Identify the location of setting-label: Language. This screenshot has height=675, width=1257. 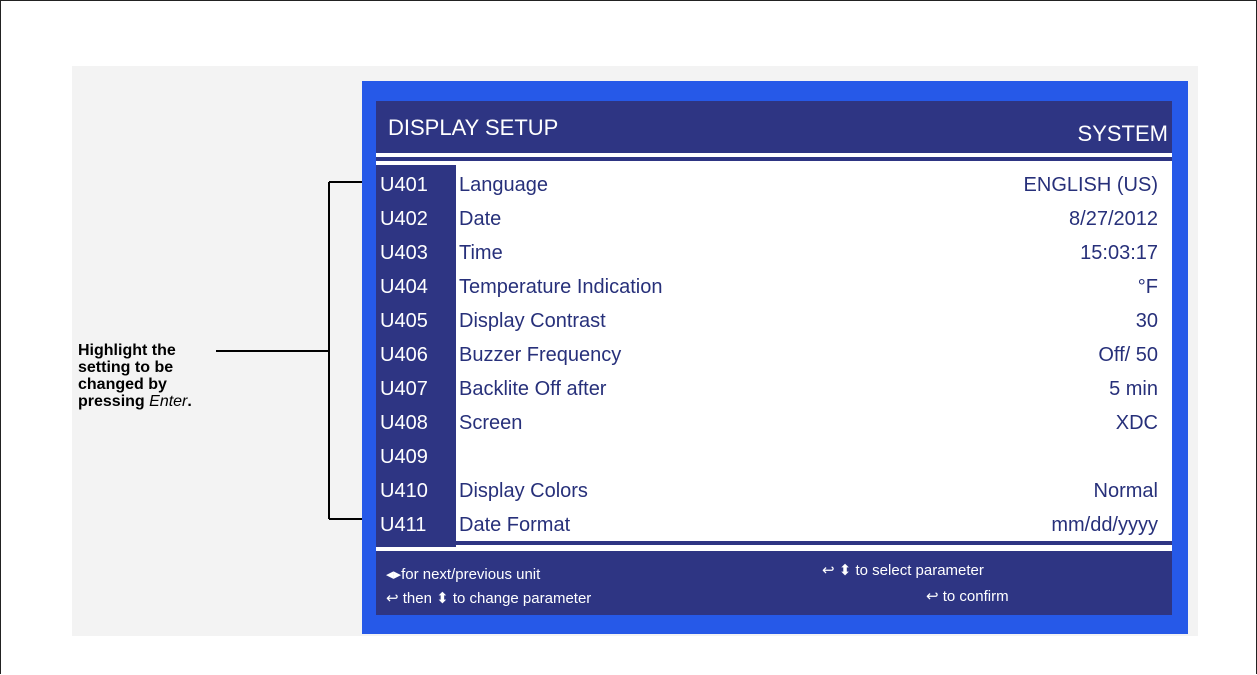
(503, 185).